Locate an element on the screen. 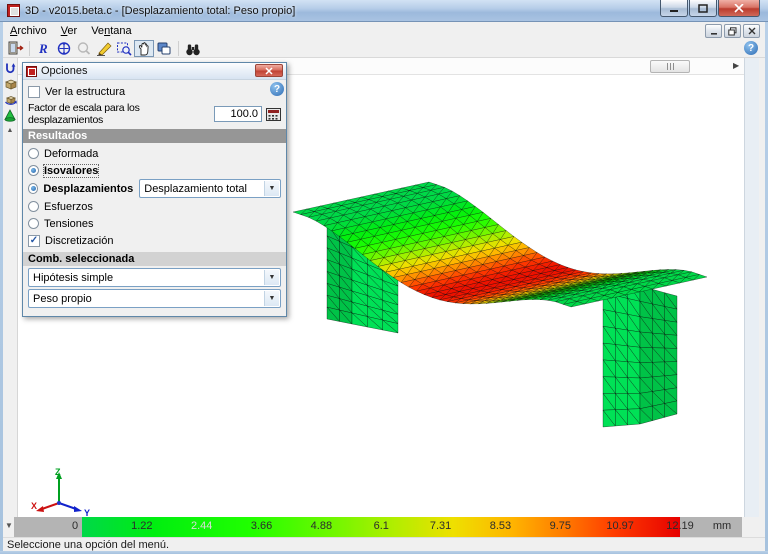 The image size is (768, 554). hand-icon is located at coordinates (144, 48).